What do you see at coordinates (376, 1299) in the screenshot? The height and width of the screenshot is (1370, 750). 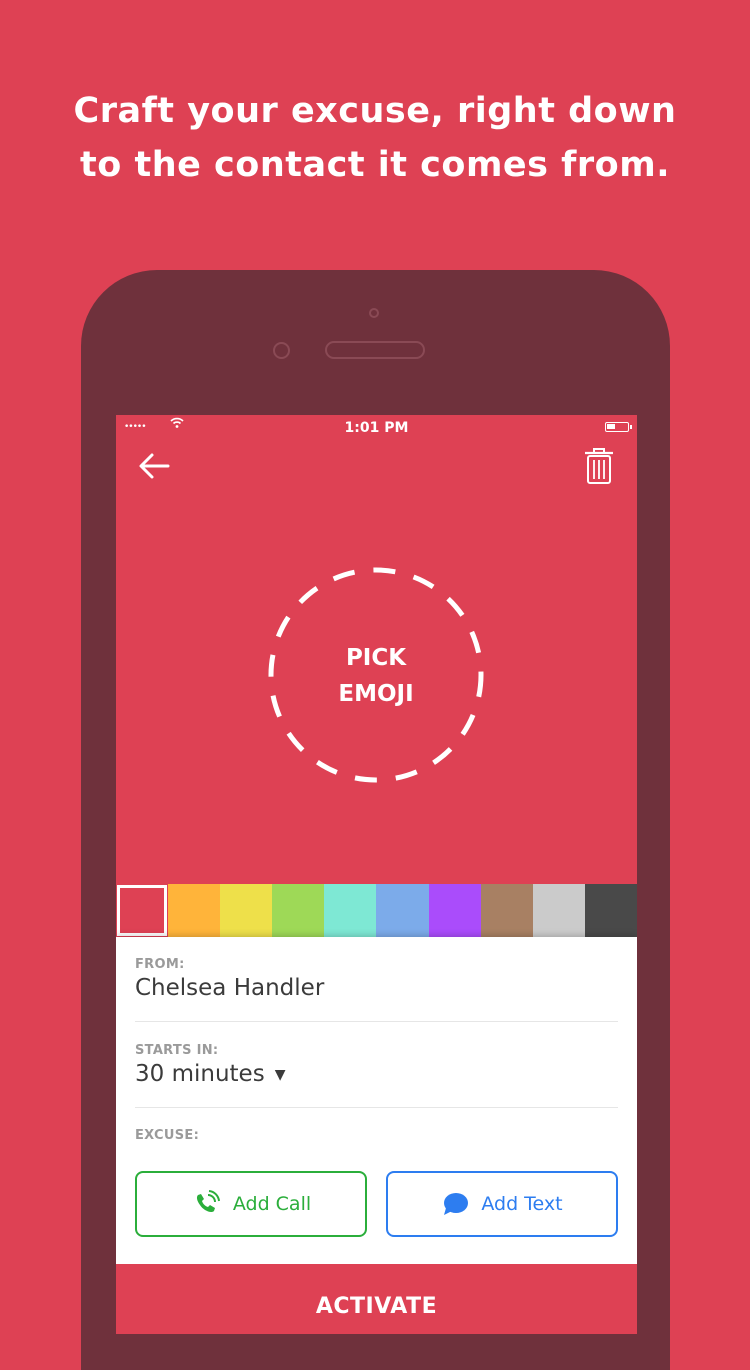 I see `activate-button: ACTIVATE` at bounding box center [376, 1299].